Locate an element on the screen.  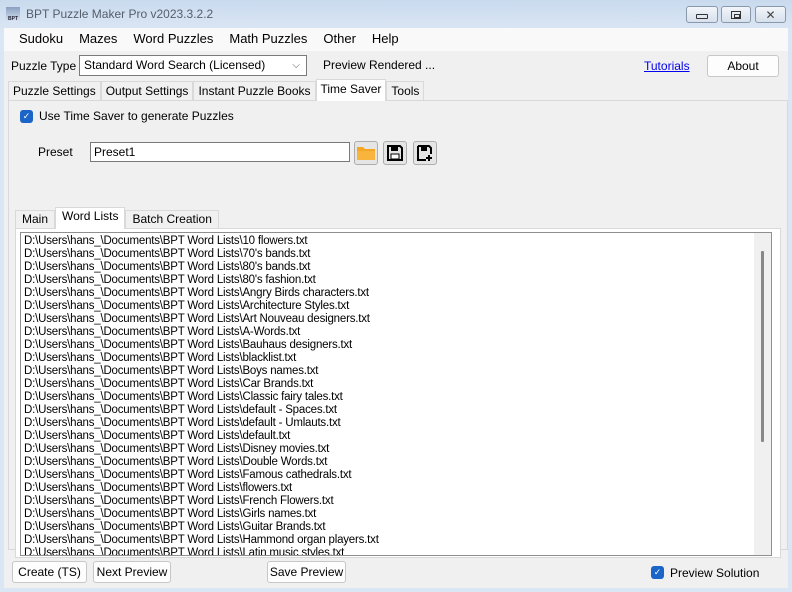
preview-solution-label: Preview Solution is located at coordinates (715, 573).